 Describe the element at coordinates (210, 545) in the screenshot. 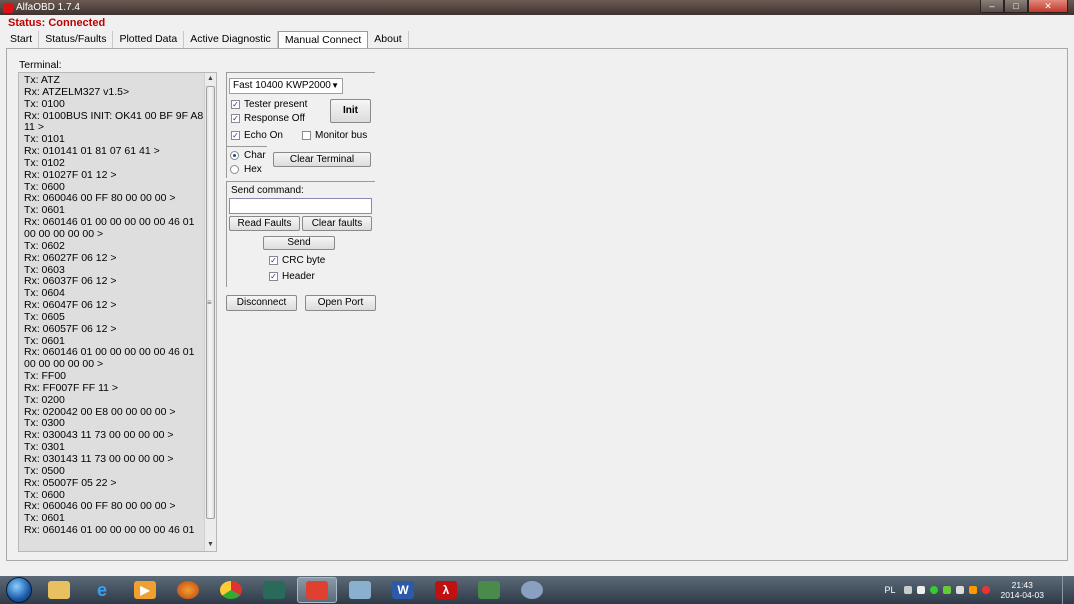

I see `scroll-down-icon: ▼` at that location.